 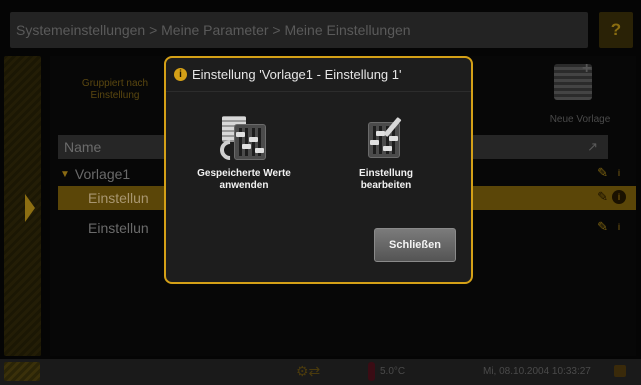 I want to click on dialog-title-bar: i Einstellung 'Vorlage1 - Einstellung 1', so click(x=318, y=75).